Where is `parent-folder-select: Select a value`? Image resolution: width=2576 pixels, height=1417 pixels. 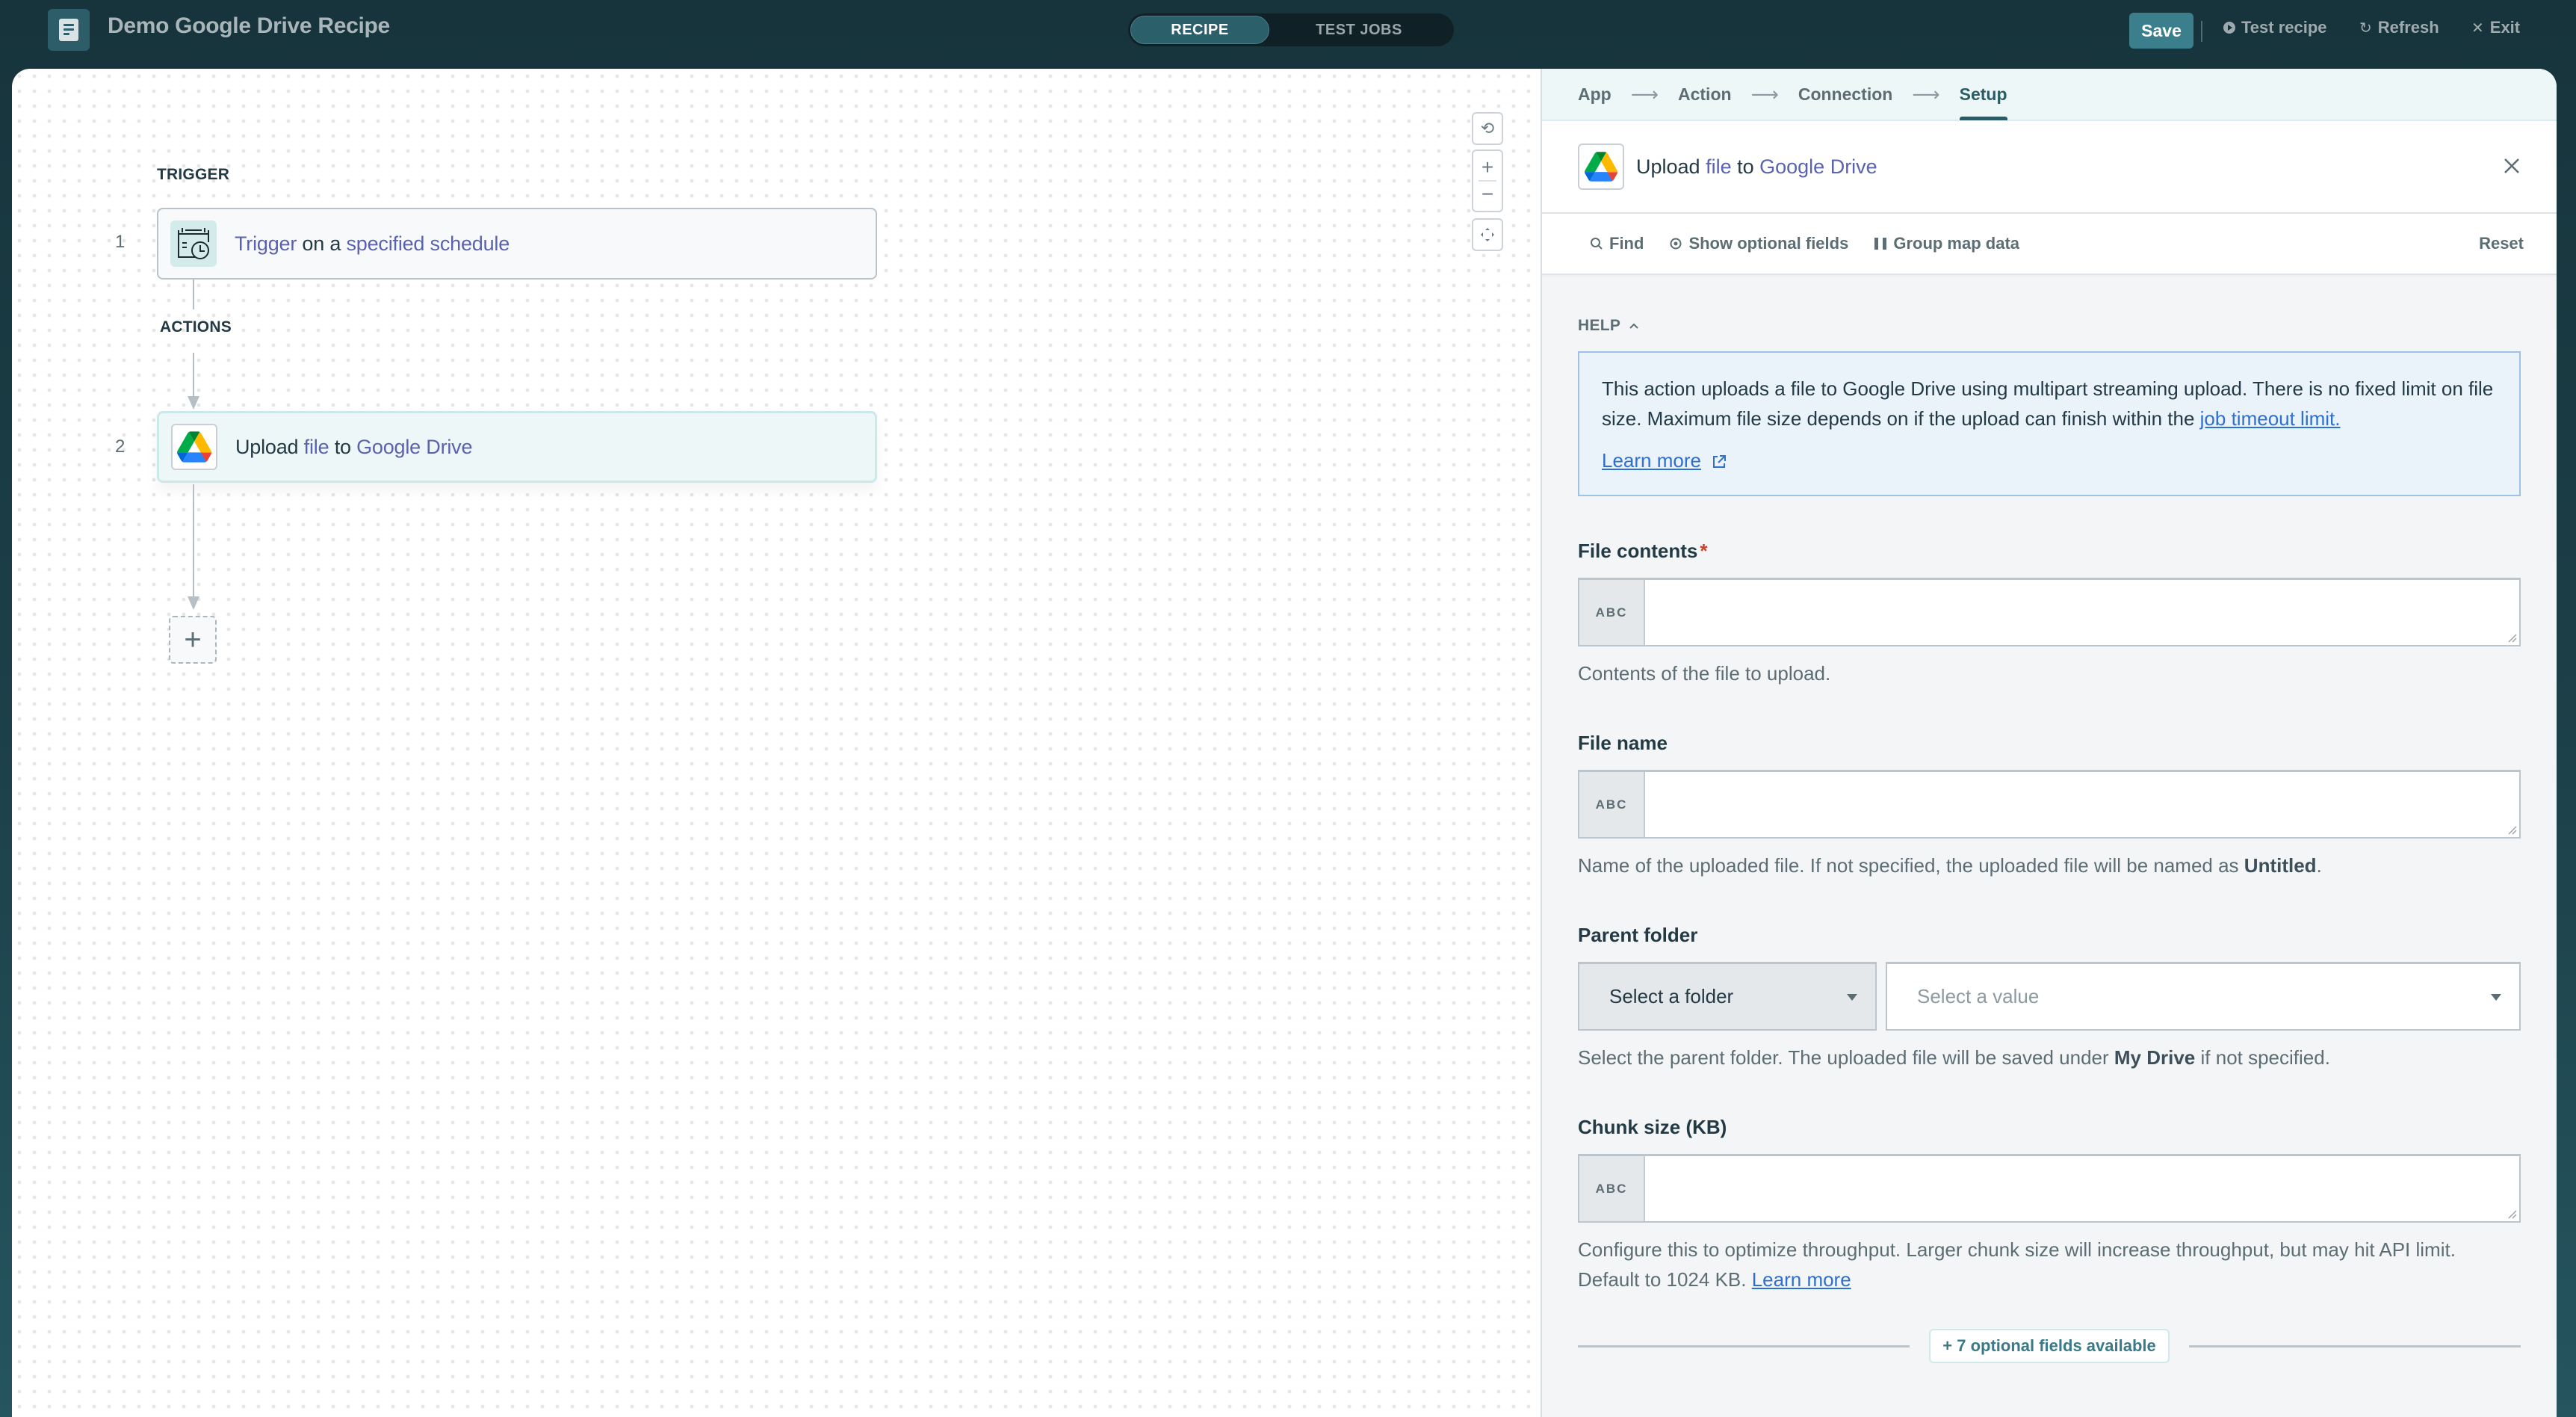 parent-folder-select: Select a value is located at coordinates (2203, 996).